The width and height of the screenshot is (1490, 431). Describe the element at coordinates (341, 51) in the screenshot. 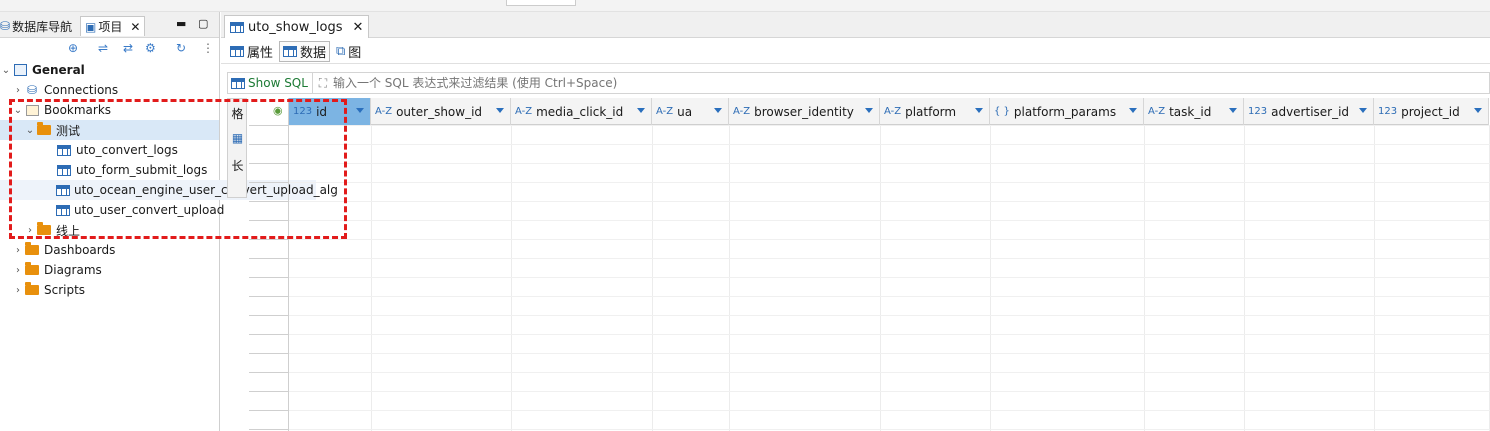

I see `diagram-icon: ⧉` at that location.